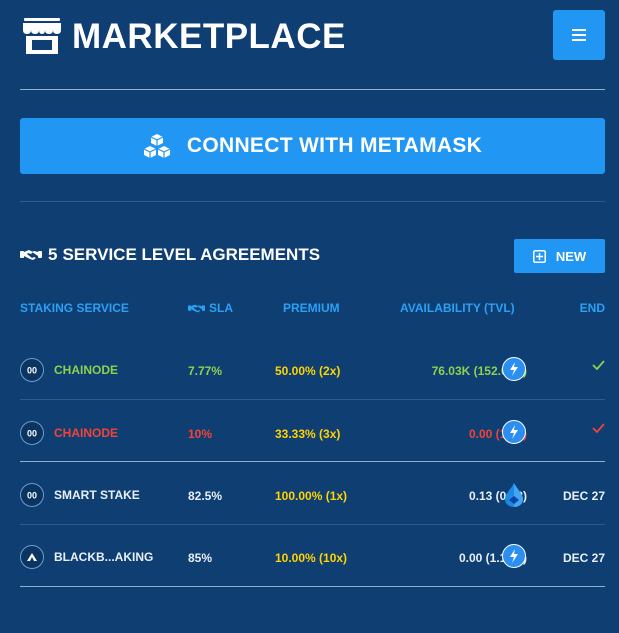  I want to click on droplet-icon, so click(514, 495).